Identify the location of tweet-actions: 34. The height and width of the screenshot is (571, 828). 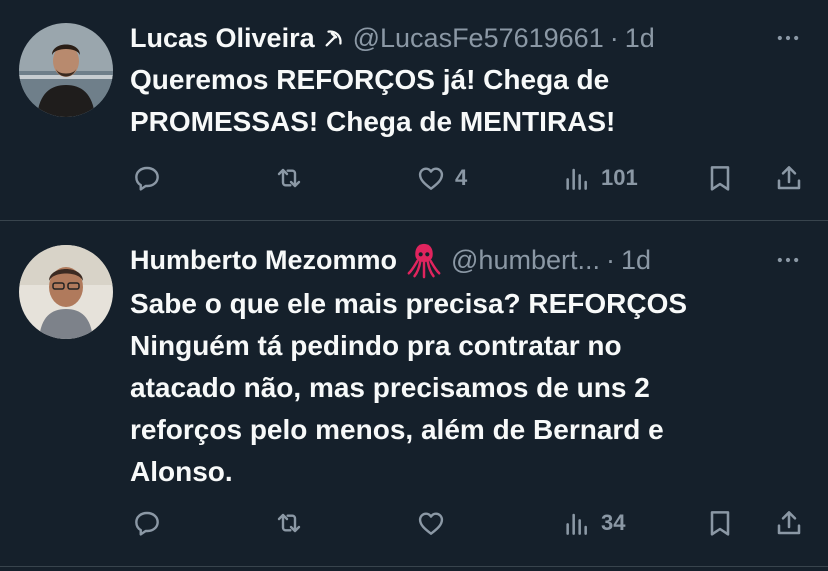
(414, 523).